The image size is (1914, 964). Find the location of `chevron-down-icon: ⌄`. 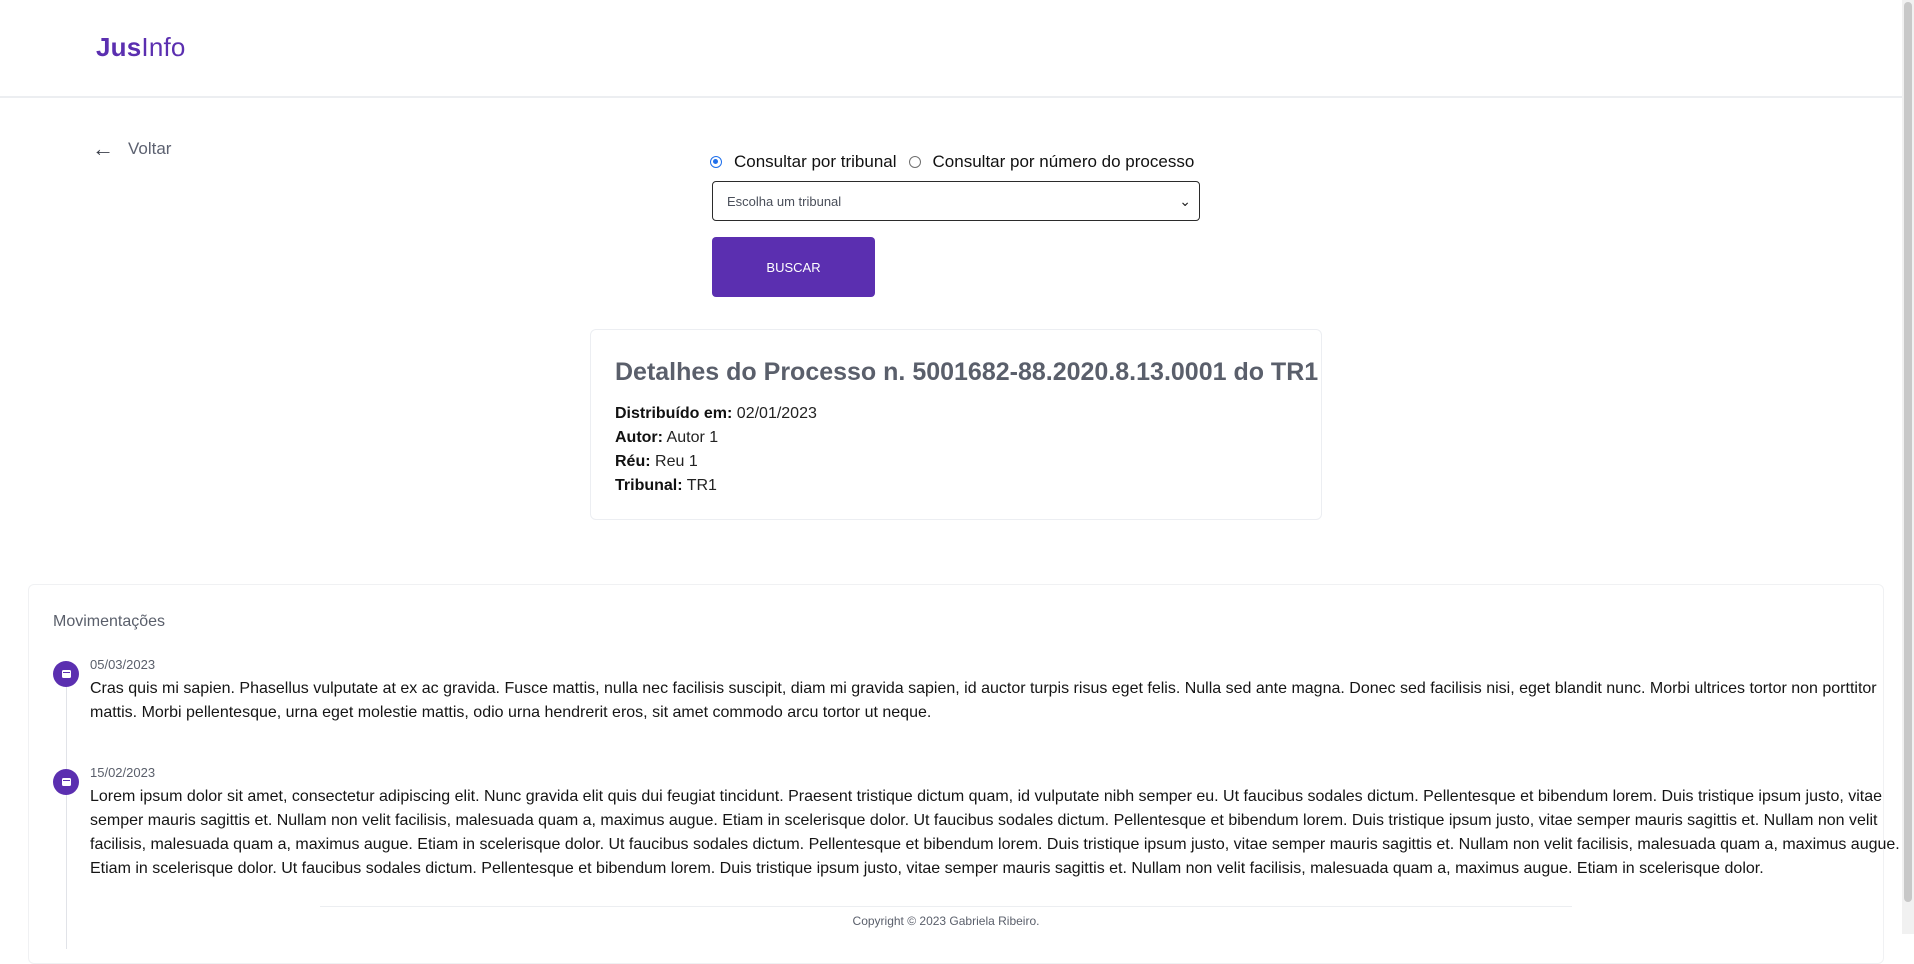

chevron-down-icon: ⌄ is located at coordinates (1185, 201).